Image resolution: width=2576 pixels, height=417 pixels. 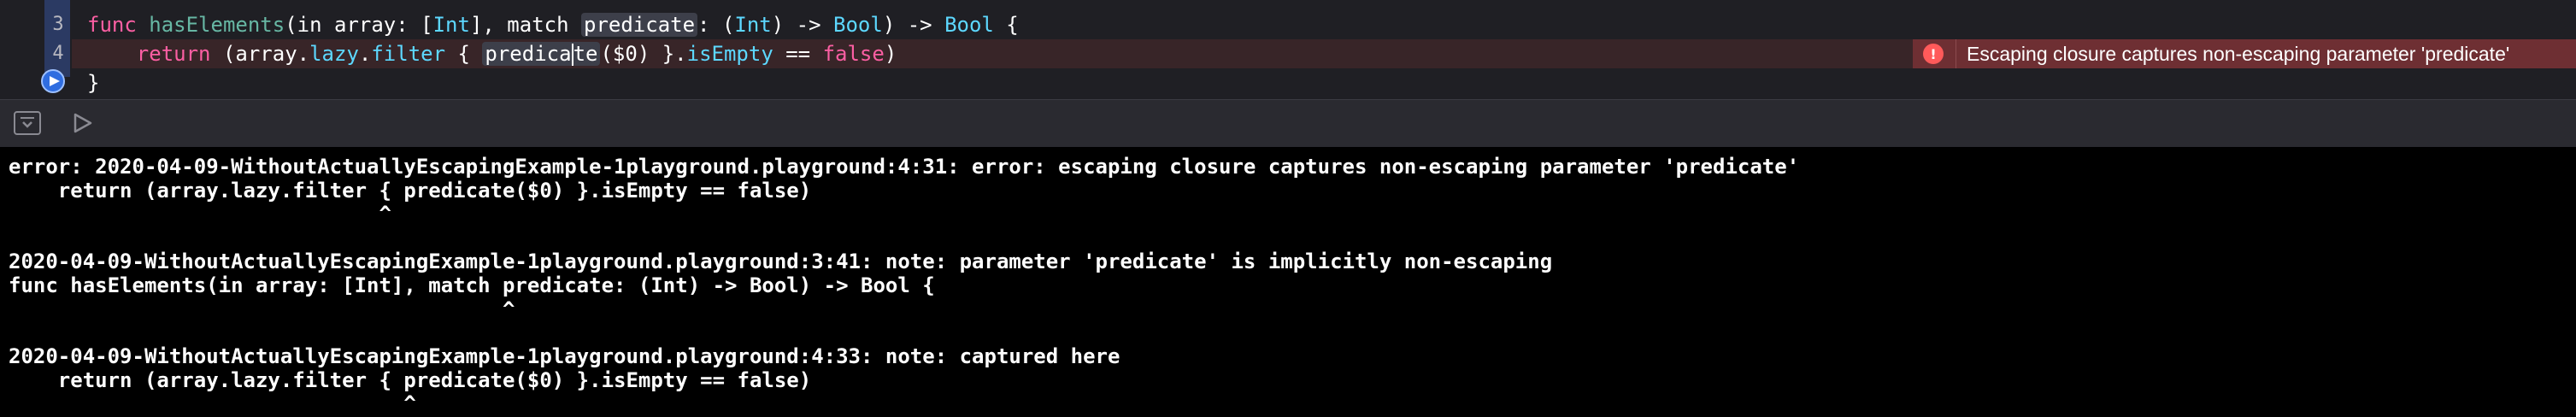 What do you see at coordinates (260, 54) in the screenshot?
I see `code-text: (array.` at bounding box center [260, 54].